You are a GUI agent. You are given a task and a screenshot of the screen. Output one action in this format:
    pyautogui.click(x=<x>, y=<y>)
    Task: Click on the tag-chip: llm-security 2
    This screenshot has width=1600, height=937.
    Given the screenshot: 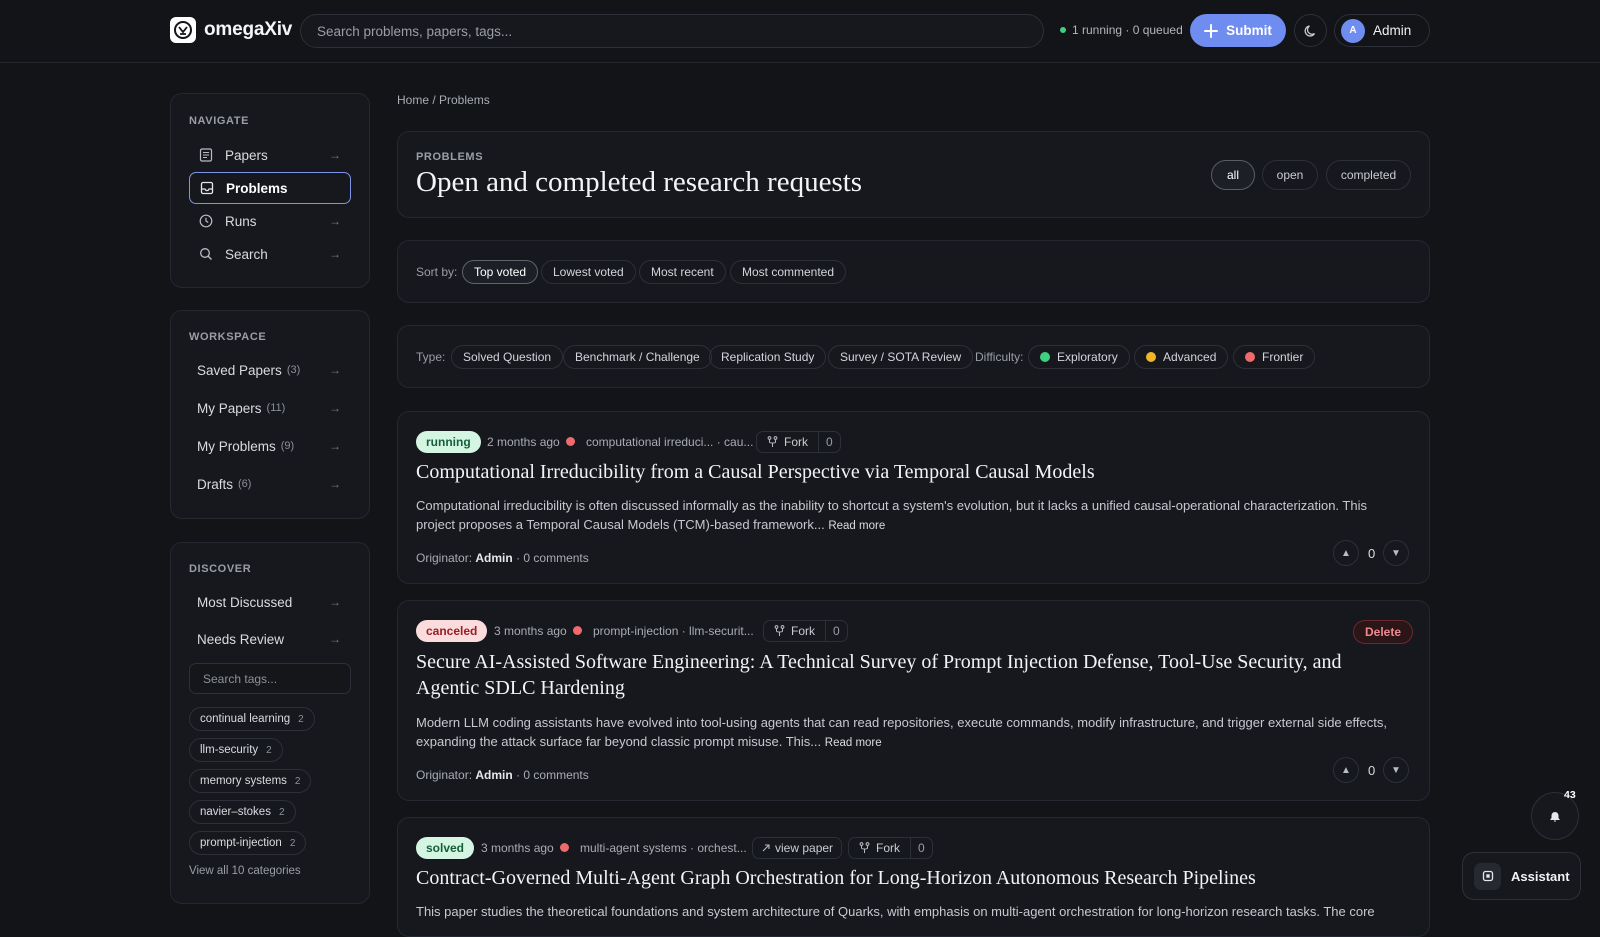 What is the action you would take?
    pyautogui.click(x=236, y=750)
    